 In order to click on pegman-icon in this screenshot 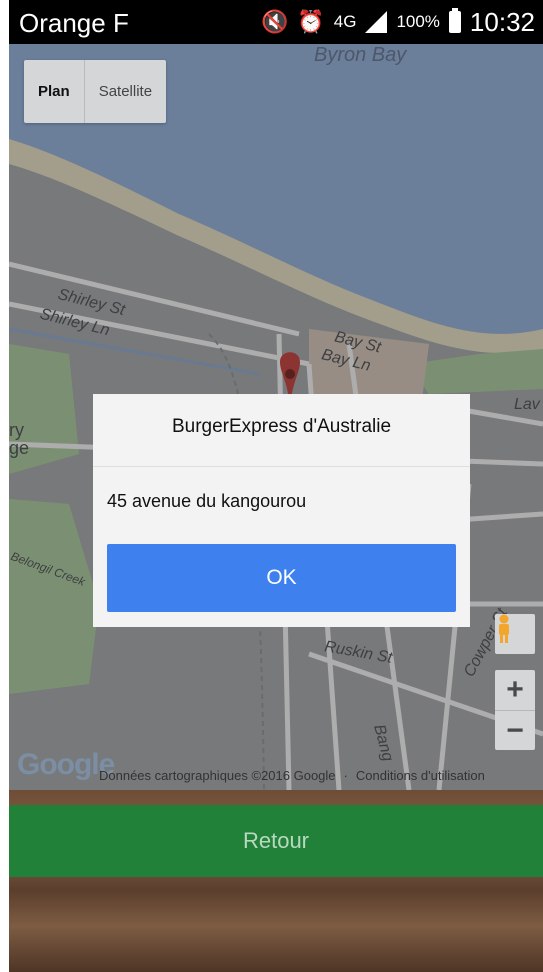, I will do `click(504, 628)`.